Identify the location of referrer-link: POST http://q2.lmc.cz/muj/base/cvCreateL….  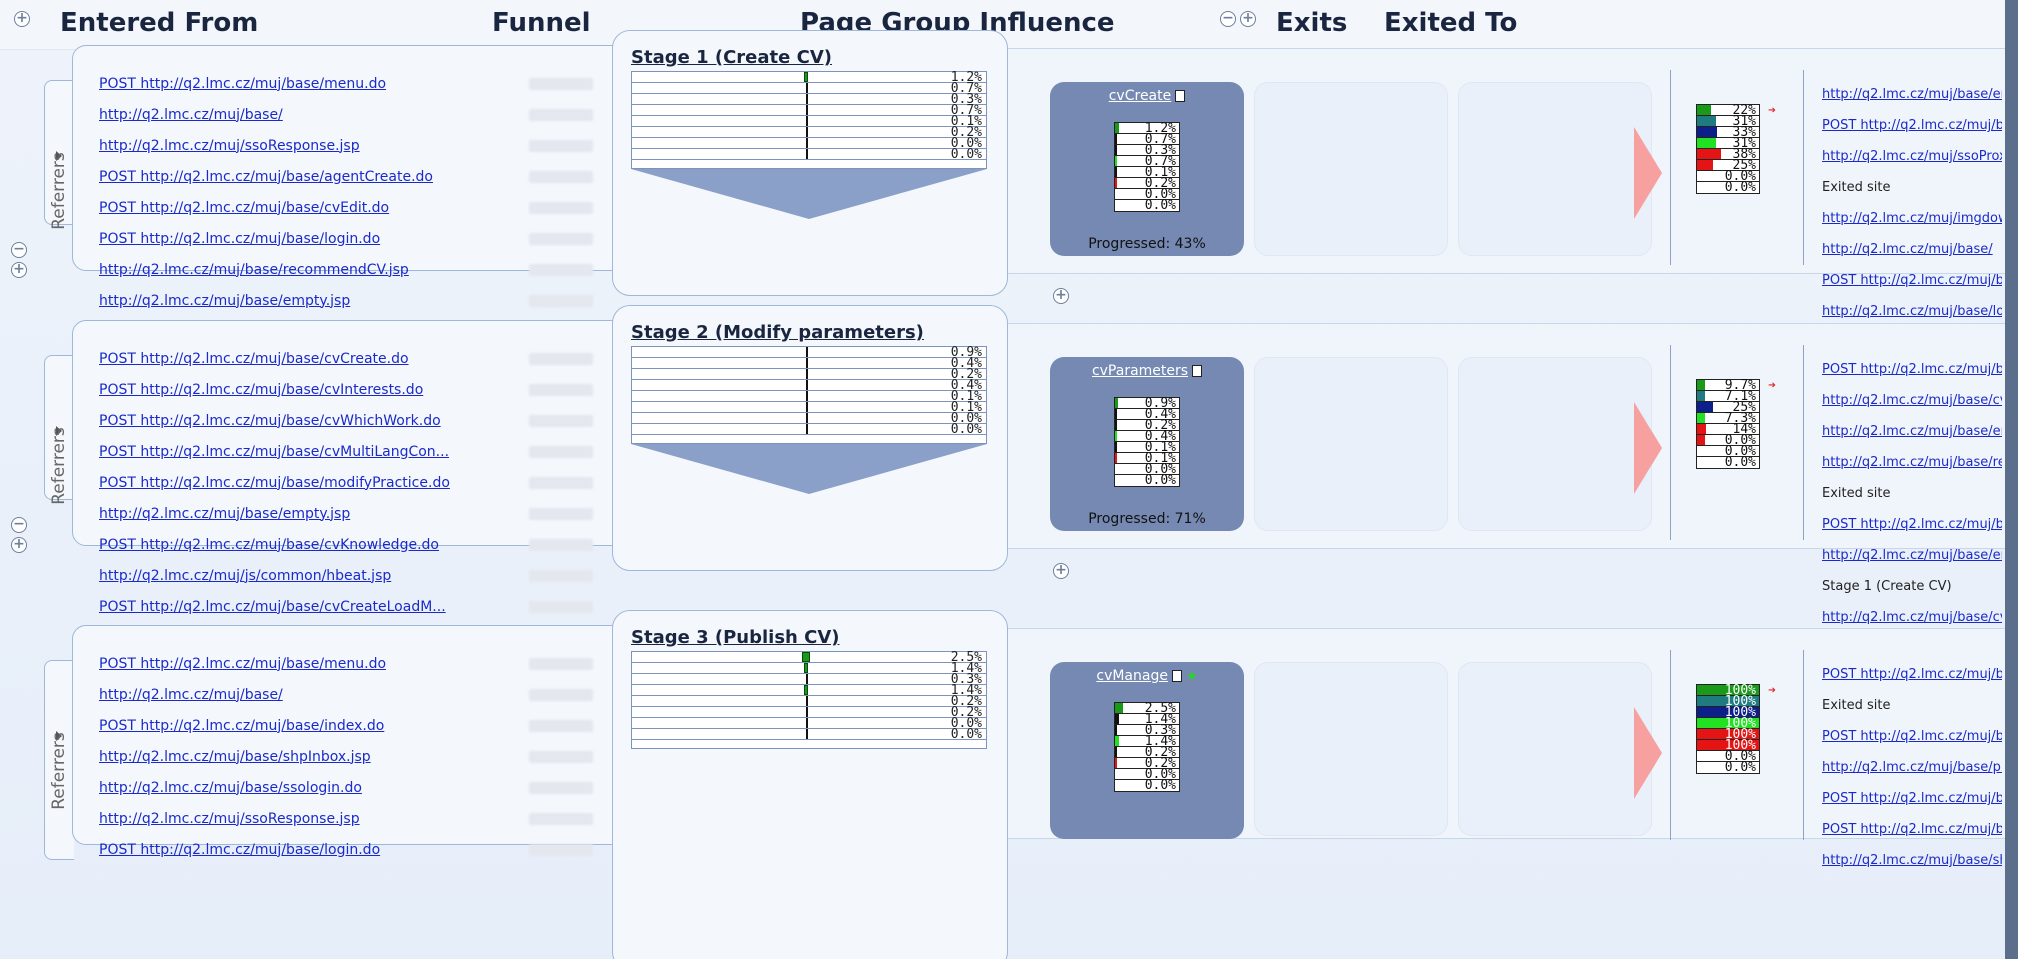
(314, 607).